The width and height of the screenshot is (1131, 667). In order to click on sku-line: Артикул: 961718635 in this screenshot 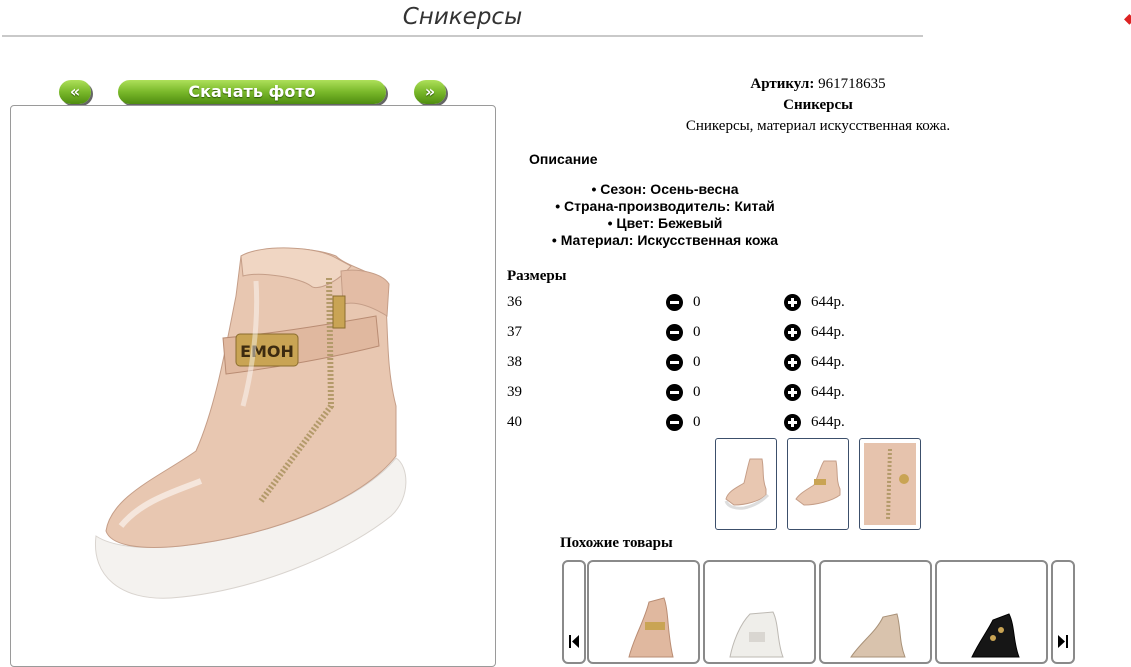, I will do `click(818, 84)`.